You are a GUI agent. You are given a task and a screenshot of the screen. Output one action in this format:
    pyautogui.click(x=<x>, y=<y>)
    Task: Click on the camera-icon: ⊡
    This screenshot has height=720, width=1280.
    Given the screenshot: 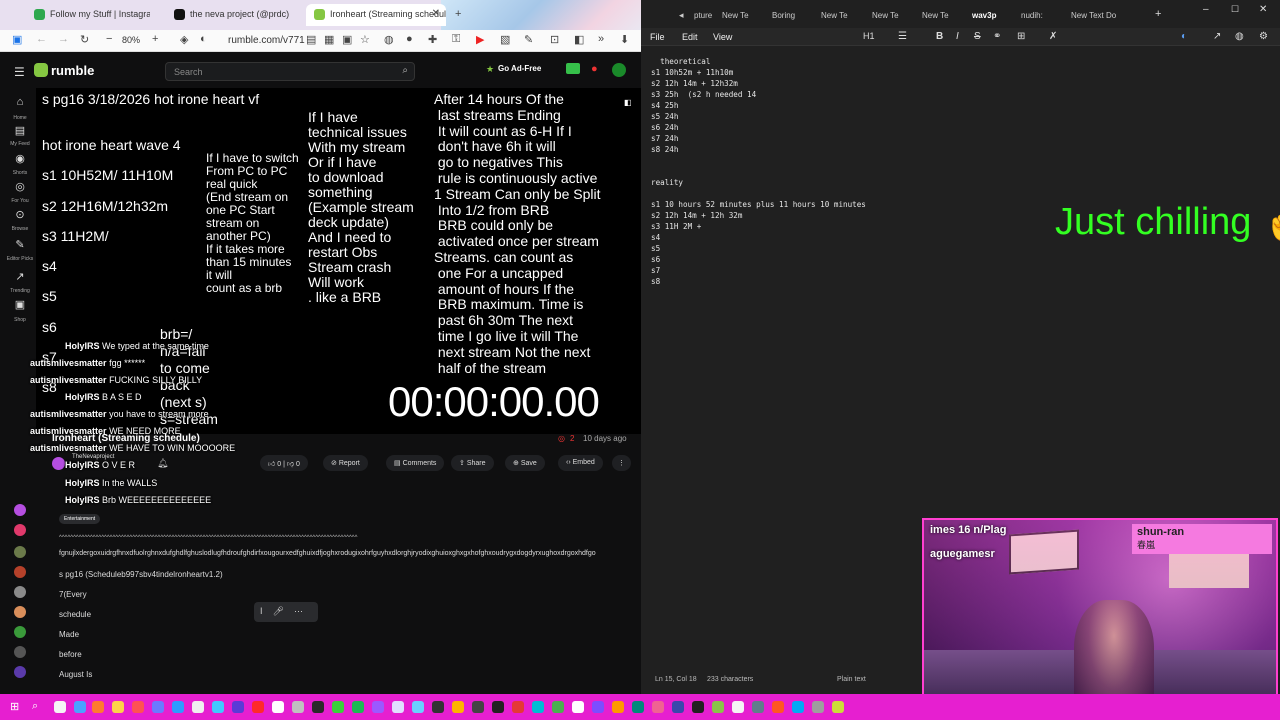 What is the action you would take?
    pyautogui.click(x=554, y=39)
    